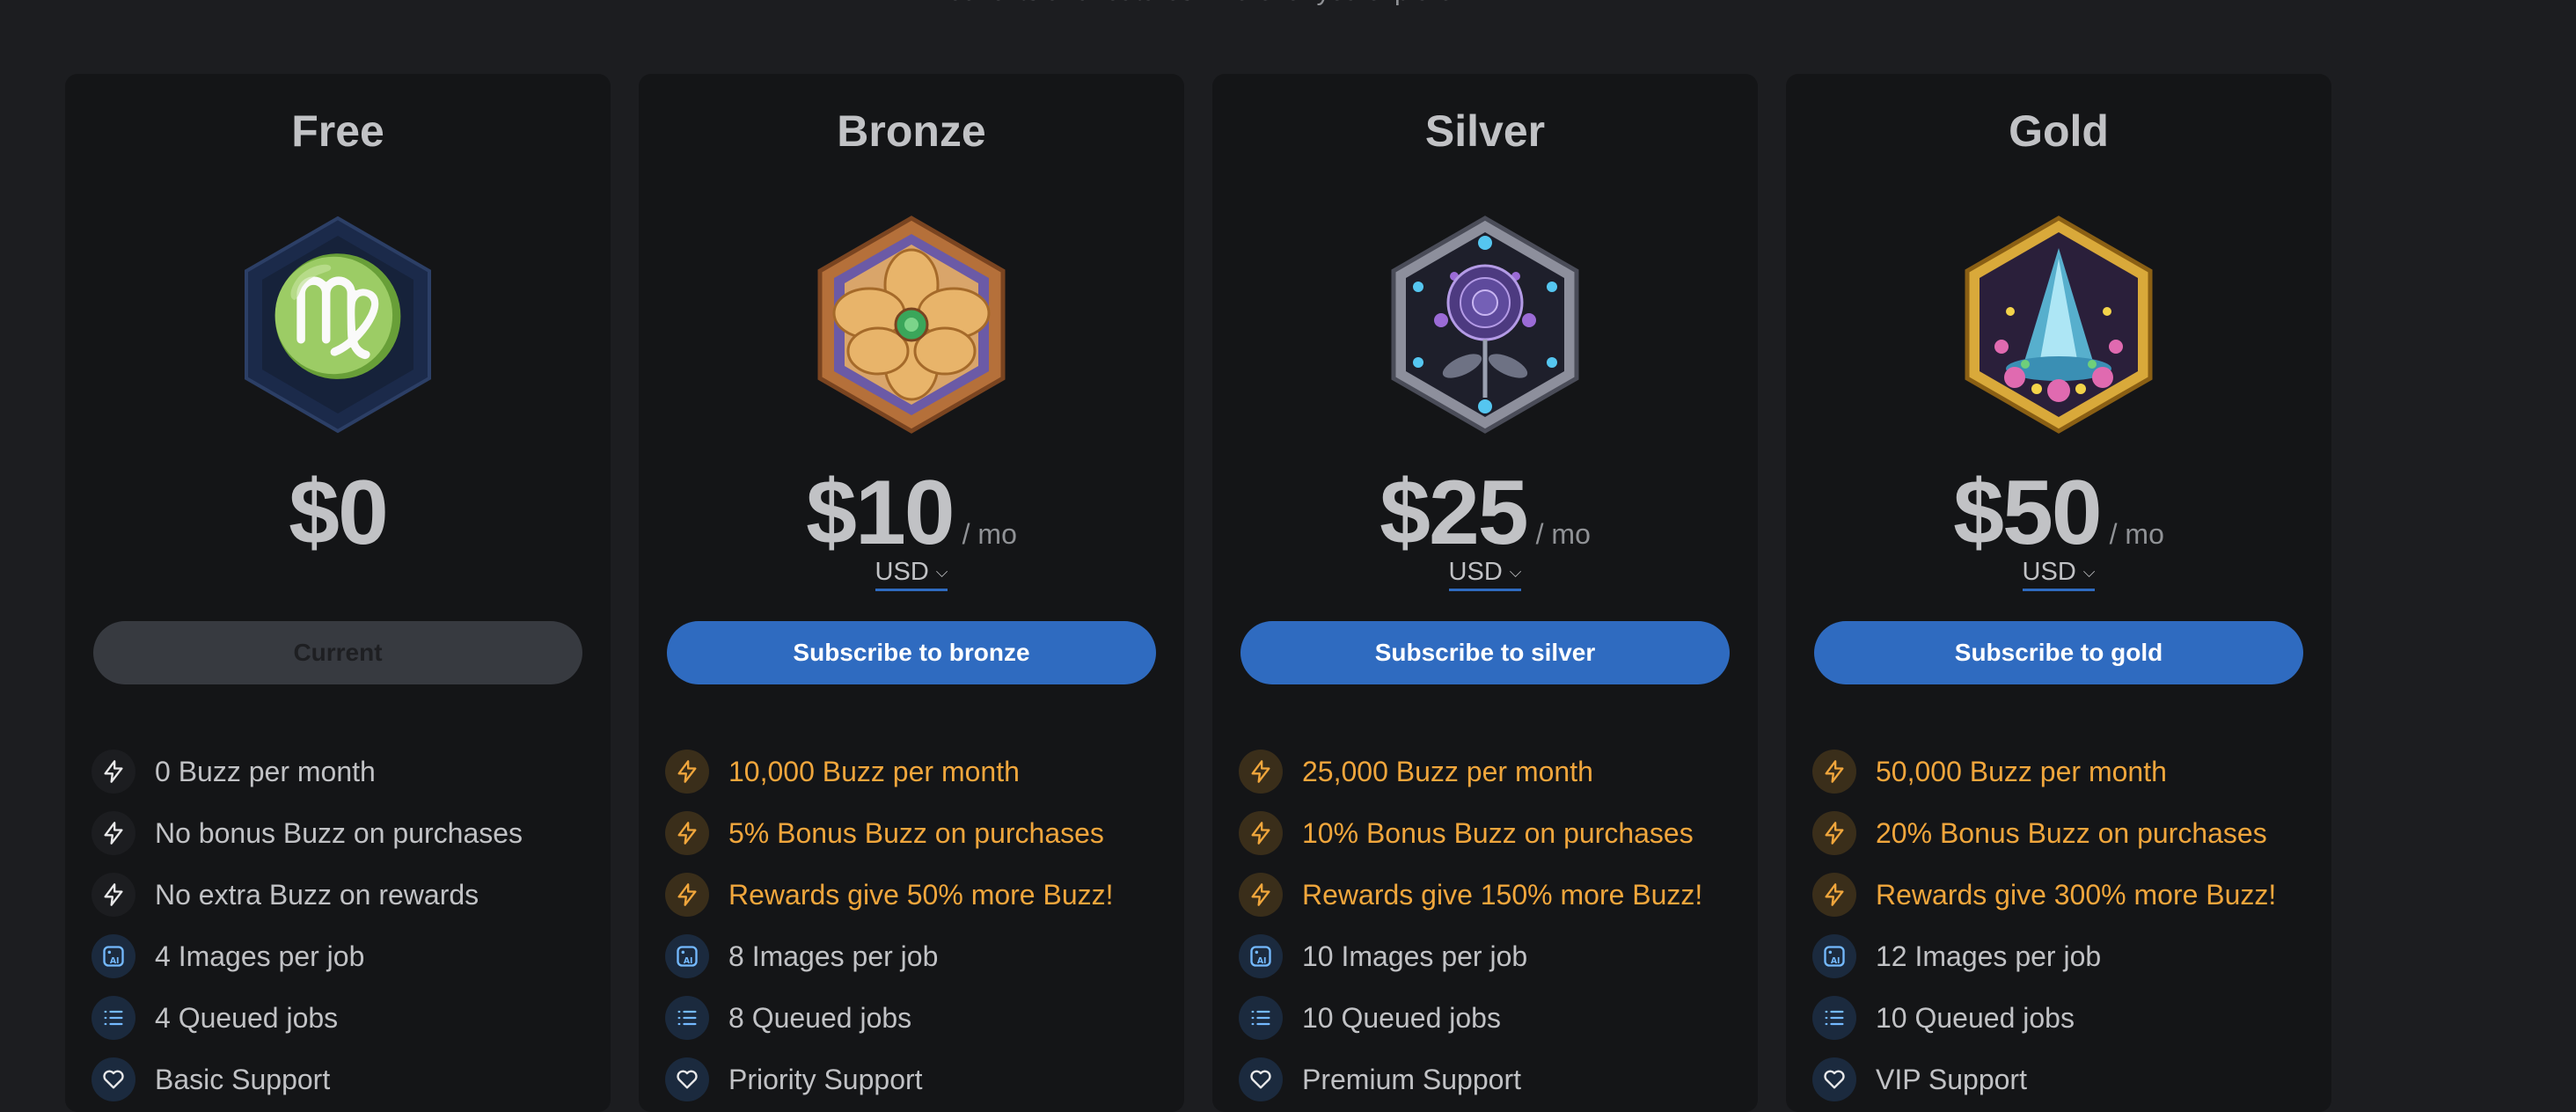 This screenshot has width=2576, height=1112. What do you see at coordinates (911, 131) in the screenshot?
I see `plan-title: Bronze` at bounding box center [911, 131].